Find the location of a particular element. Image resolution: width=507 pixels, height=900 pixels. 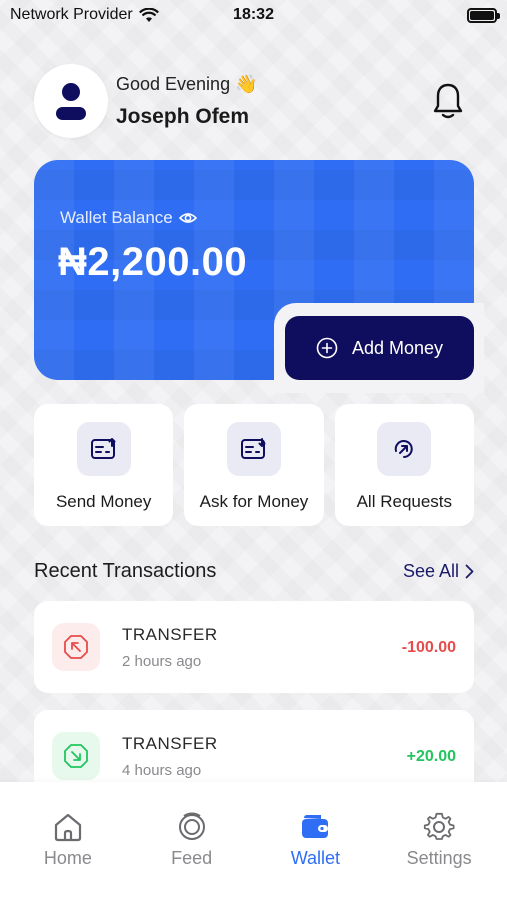

add-money-button: Add Money is located at coordinates (379, 348).